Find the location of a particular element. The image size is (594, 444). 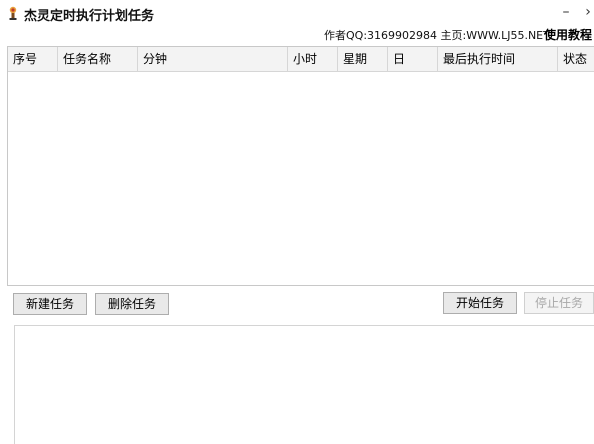

app-logo-icon is located at coordinates (13, 13).